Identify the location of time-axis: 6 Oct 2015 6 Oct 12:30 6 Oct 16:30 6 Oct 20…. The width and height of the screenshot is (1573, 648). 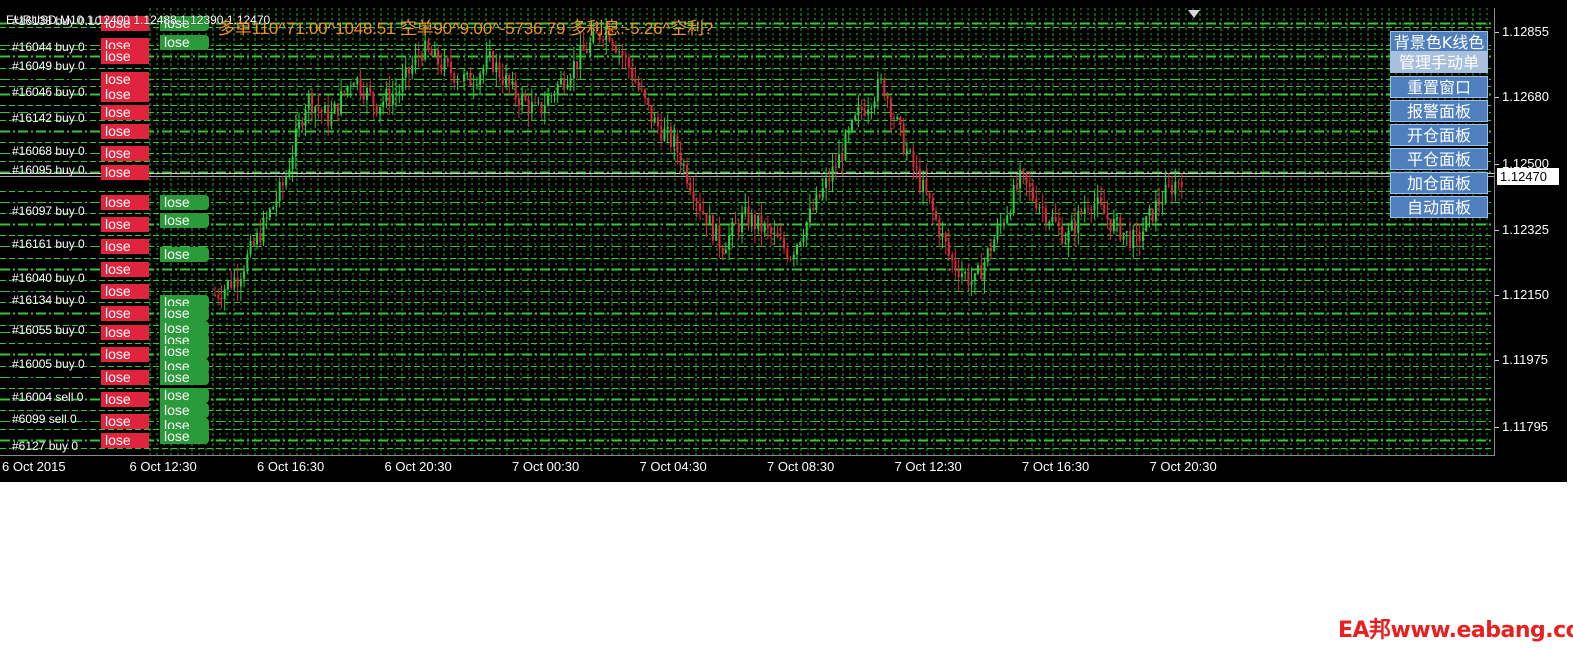
(747, 468).